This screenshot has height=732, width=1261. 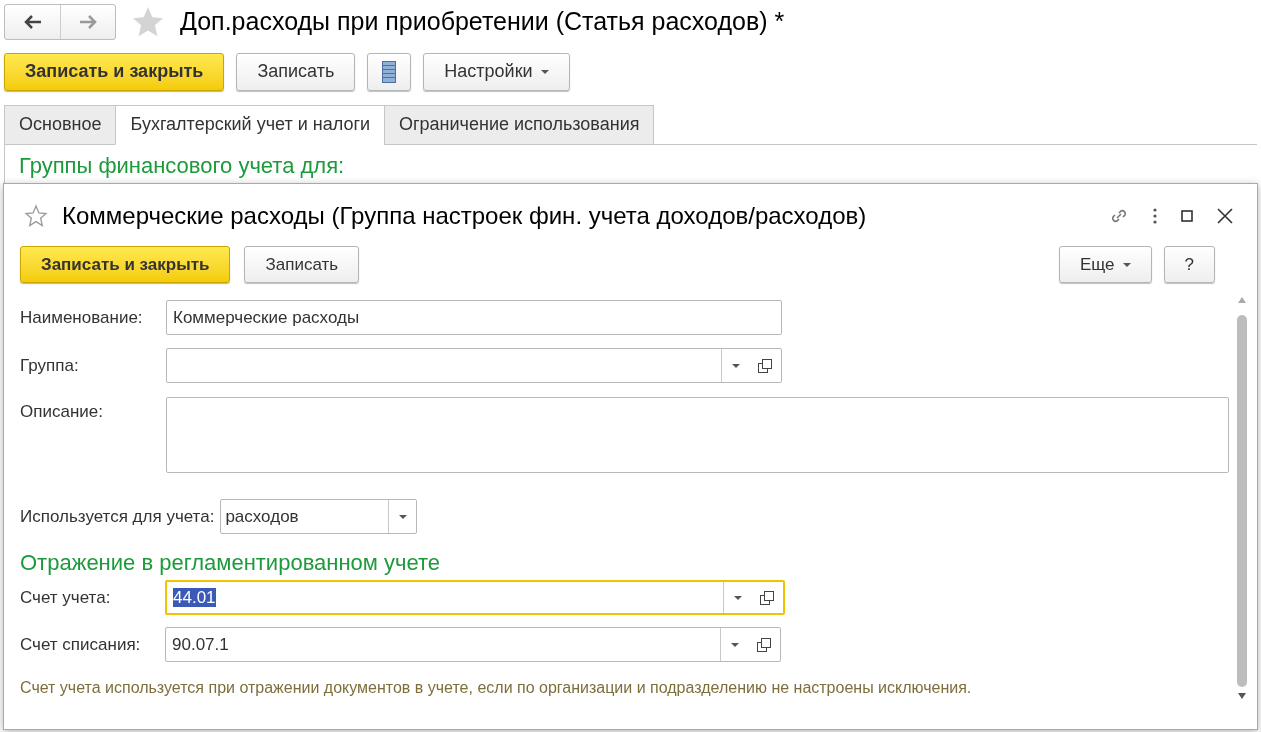 What do you see at coordinates (496, 71) in the screenshot?
I see `menu-button: Настройки` at bounding box center [496, 71].